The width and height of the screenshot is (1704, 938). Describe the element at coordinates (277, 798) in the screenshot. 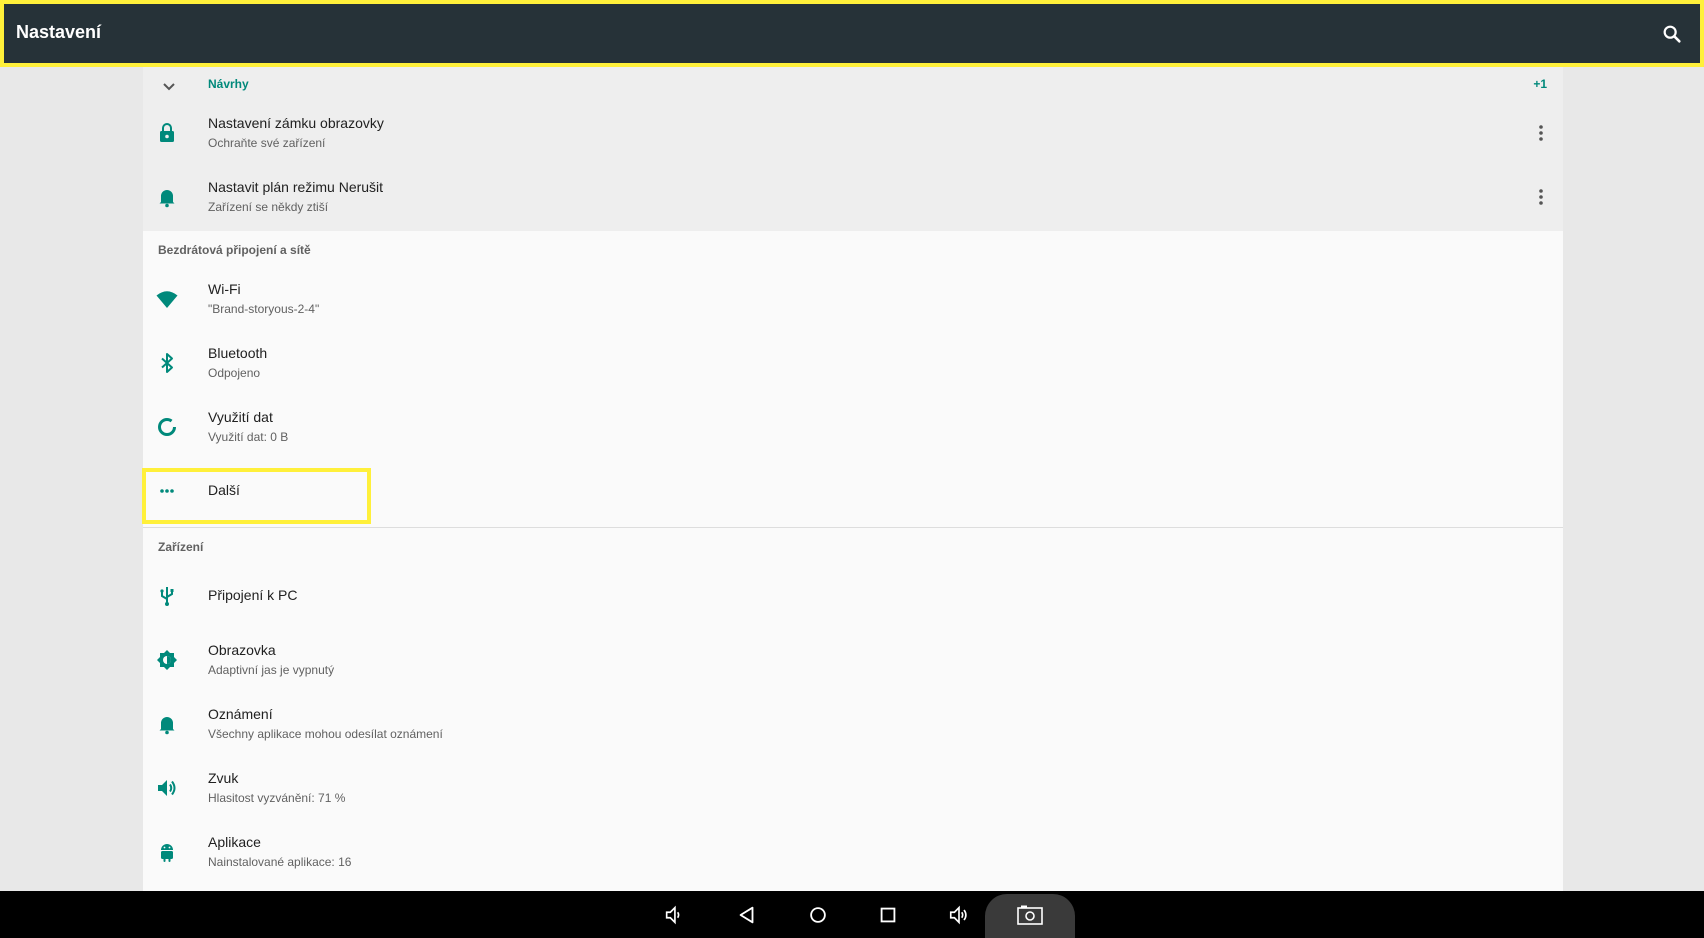

I see `item-subtitle: Hlasitost vyzvánění: 71 %` at that location.